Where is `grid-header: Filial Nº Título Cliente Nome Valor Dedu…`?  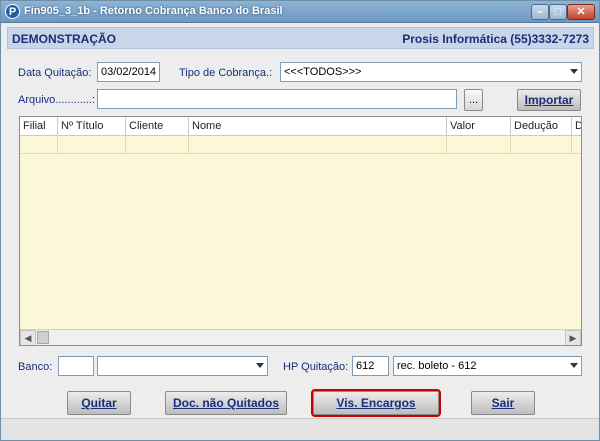 grid-header: Filial Nº Título Cliente Nome Valor Dedu… is located at coordinates (300, 126).